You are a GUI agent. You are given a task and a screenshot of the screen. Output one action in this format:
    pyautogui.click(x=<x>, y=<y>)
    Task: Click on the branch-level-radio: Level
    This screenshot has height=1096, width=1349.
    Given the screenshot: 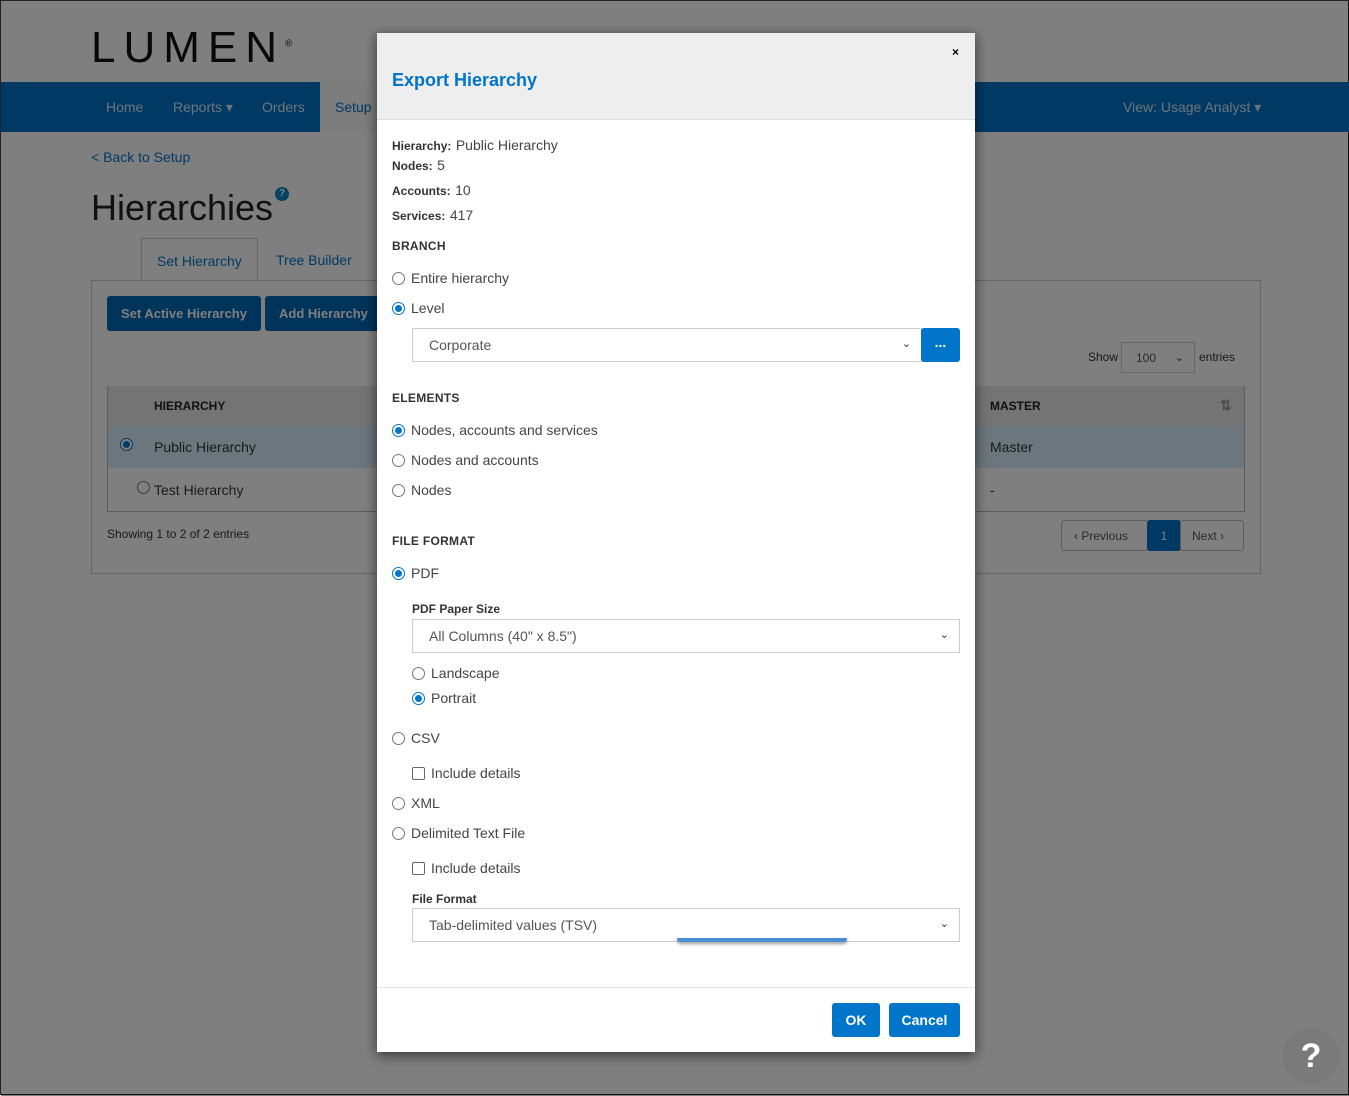 What is the action you would take?
    pyautogui.click(x=418, y=308)
    